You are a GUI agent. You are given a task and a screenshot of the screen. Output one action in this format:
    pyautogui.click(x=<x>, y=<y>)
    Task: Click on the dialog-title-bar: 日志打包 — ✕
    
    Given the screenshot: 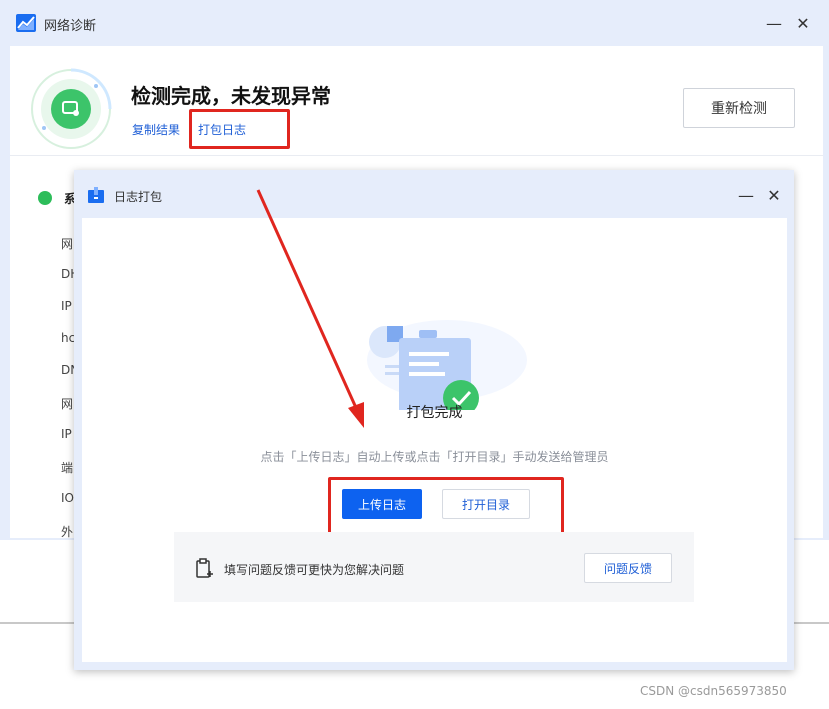 What is the action you would take?
    pyautogui.click(x=434, y=194)
    